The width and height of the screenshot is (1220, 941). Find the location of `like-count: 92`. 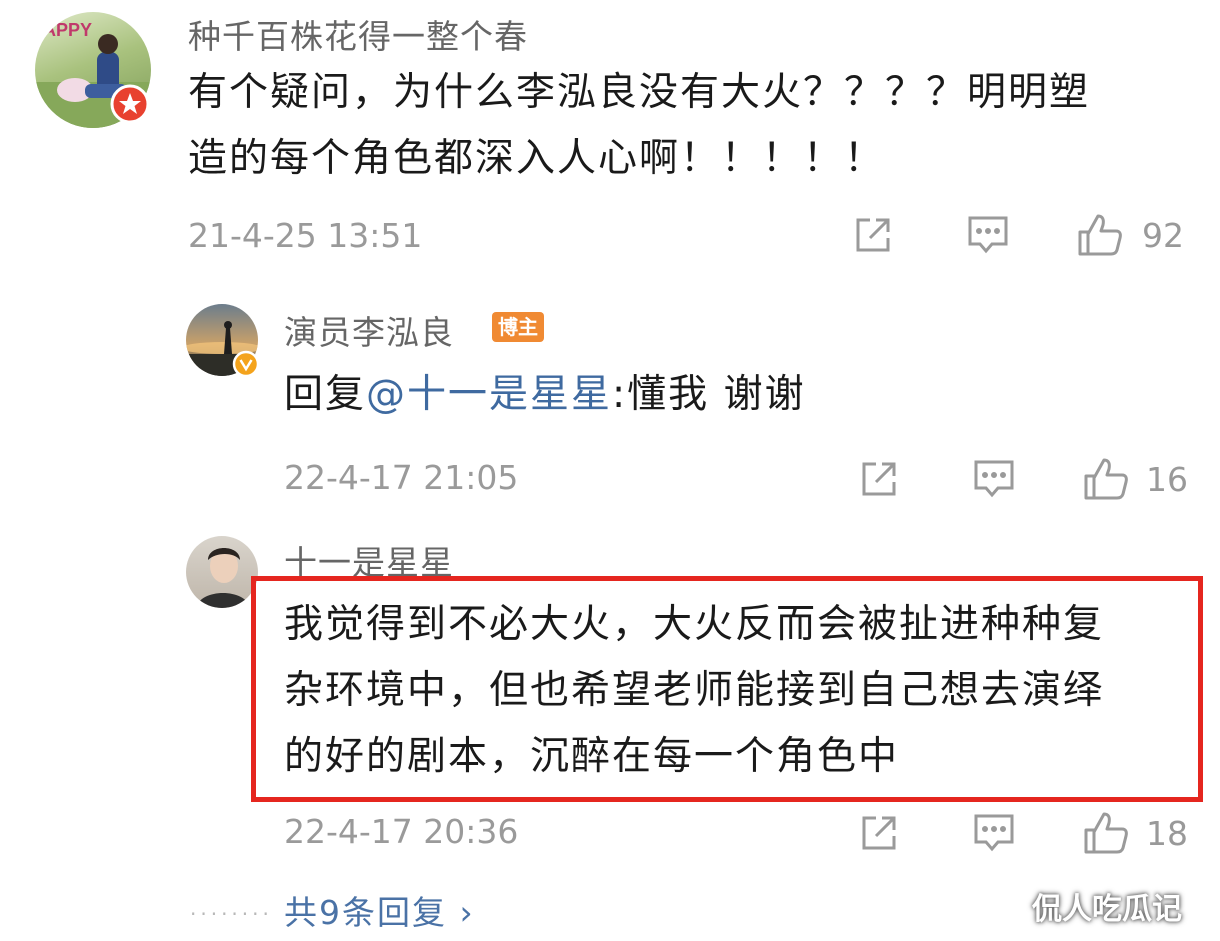

like-count: 92 is located at coordinates (1163, 235).